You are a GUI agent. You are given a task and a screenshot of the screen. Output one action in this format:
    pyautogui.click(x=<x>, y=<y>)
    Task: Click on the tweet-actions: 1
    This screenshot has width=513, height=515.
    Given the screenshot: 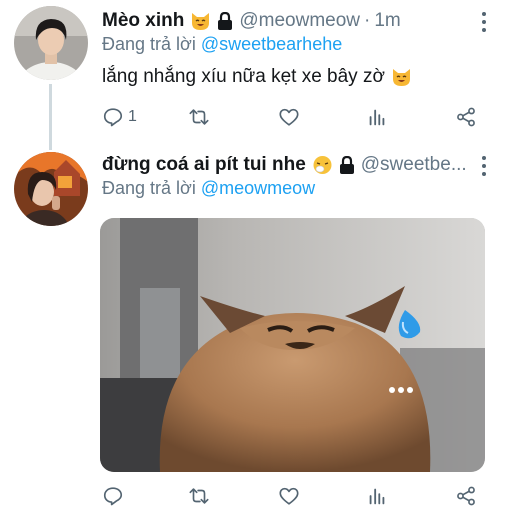 What is the action you would take?
    pyautogui.click(x=292, y=117)
    